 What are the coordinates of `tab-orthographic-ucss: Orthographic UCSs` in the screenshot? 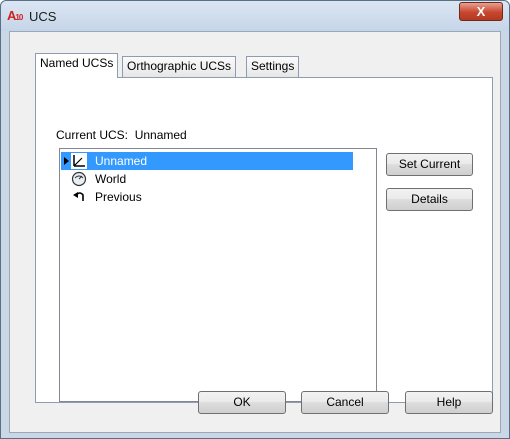 It's located at (179, 66).